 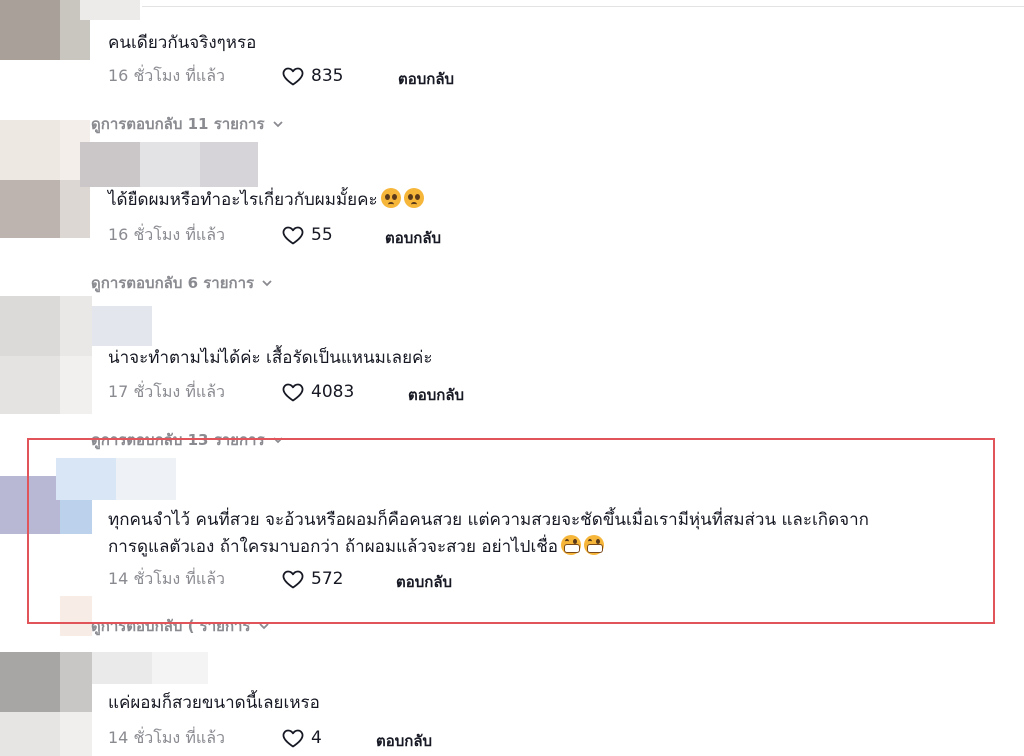 I want to click on timestamp: 14 ชั่วโมง ที่แล้ว, so click(x=166, y=737).